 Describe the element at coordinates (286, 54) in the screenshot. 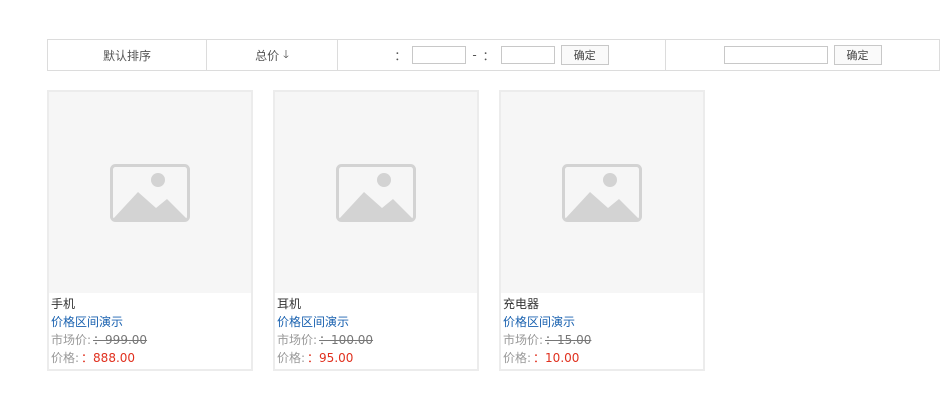

I see `arrow-down-icon: 🡓` at that location.